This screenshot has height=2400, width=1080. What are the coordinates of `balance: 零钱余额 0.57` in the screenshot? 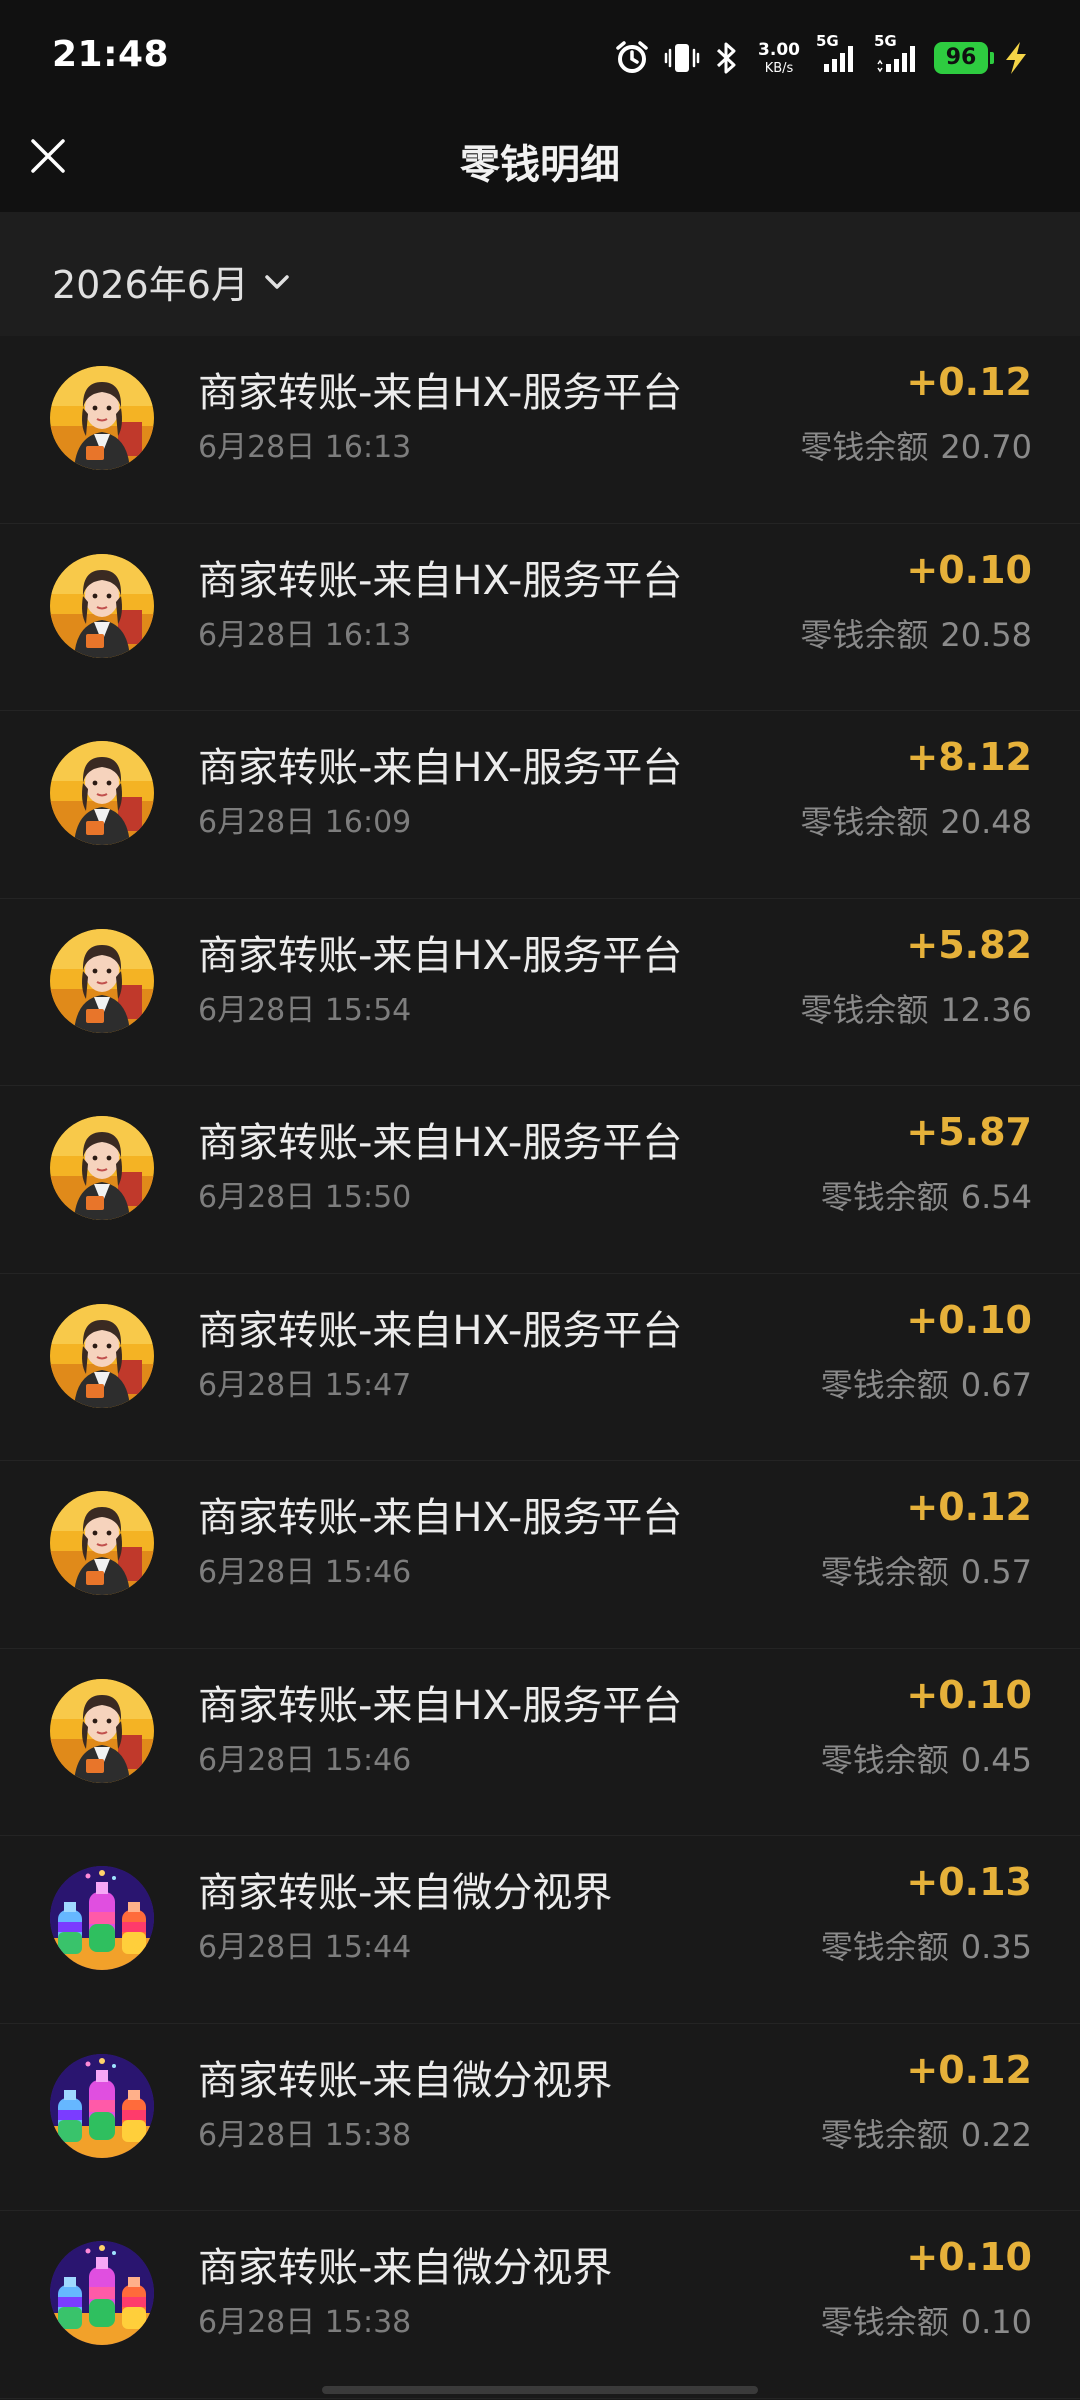 It's located at (926, 1570).